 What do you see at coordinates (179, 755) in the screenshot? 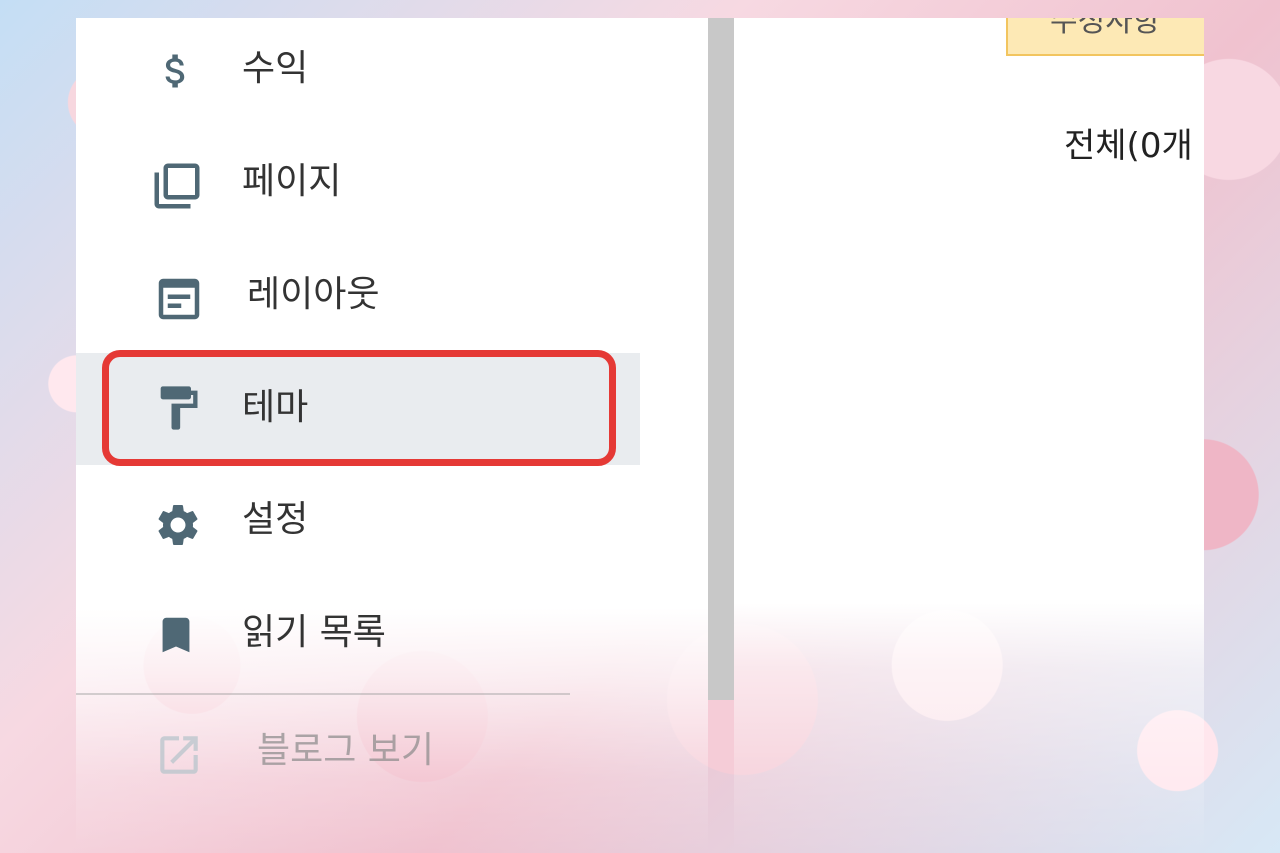
I see `open-in-new-icon` at bounding box center [179, 755].